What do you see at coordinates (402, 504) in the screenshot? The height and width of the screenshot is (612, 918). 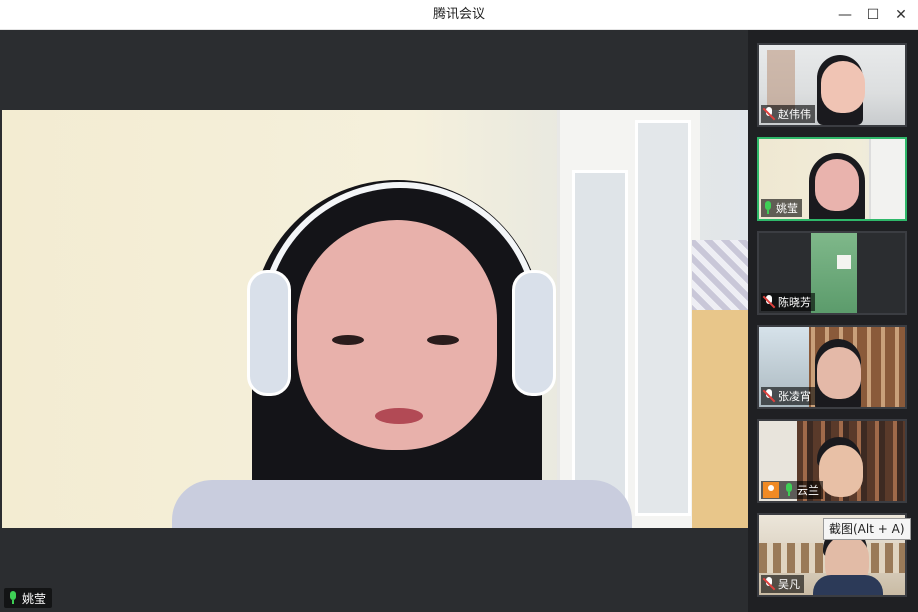 I see `shirt` at bounding box center [402, 504].